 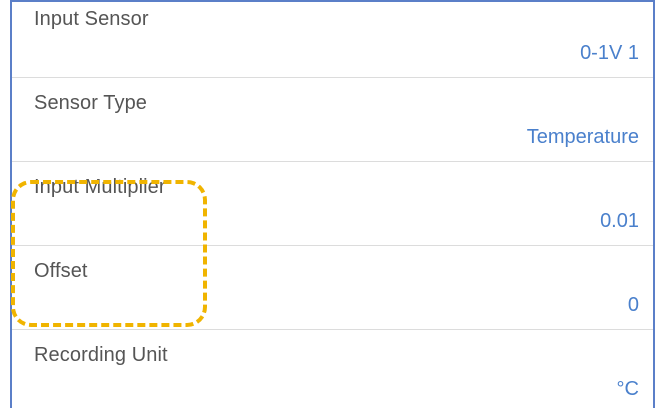 What do you see at coordinates (61, 271) in the screenshot?
I see `setting-label: Offset` at bounding box center [61, 271].